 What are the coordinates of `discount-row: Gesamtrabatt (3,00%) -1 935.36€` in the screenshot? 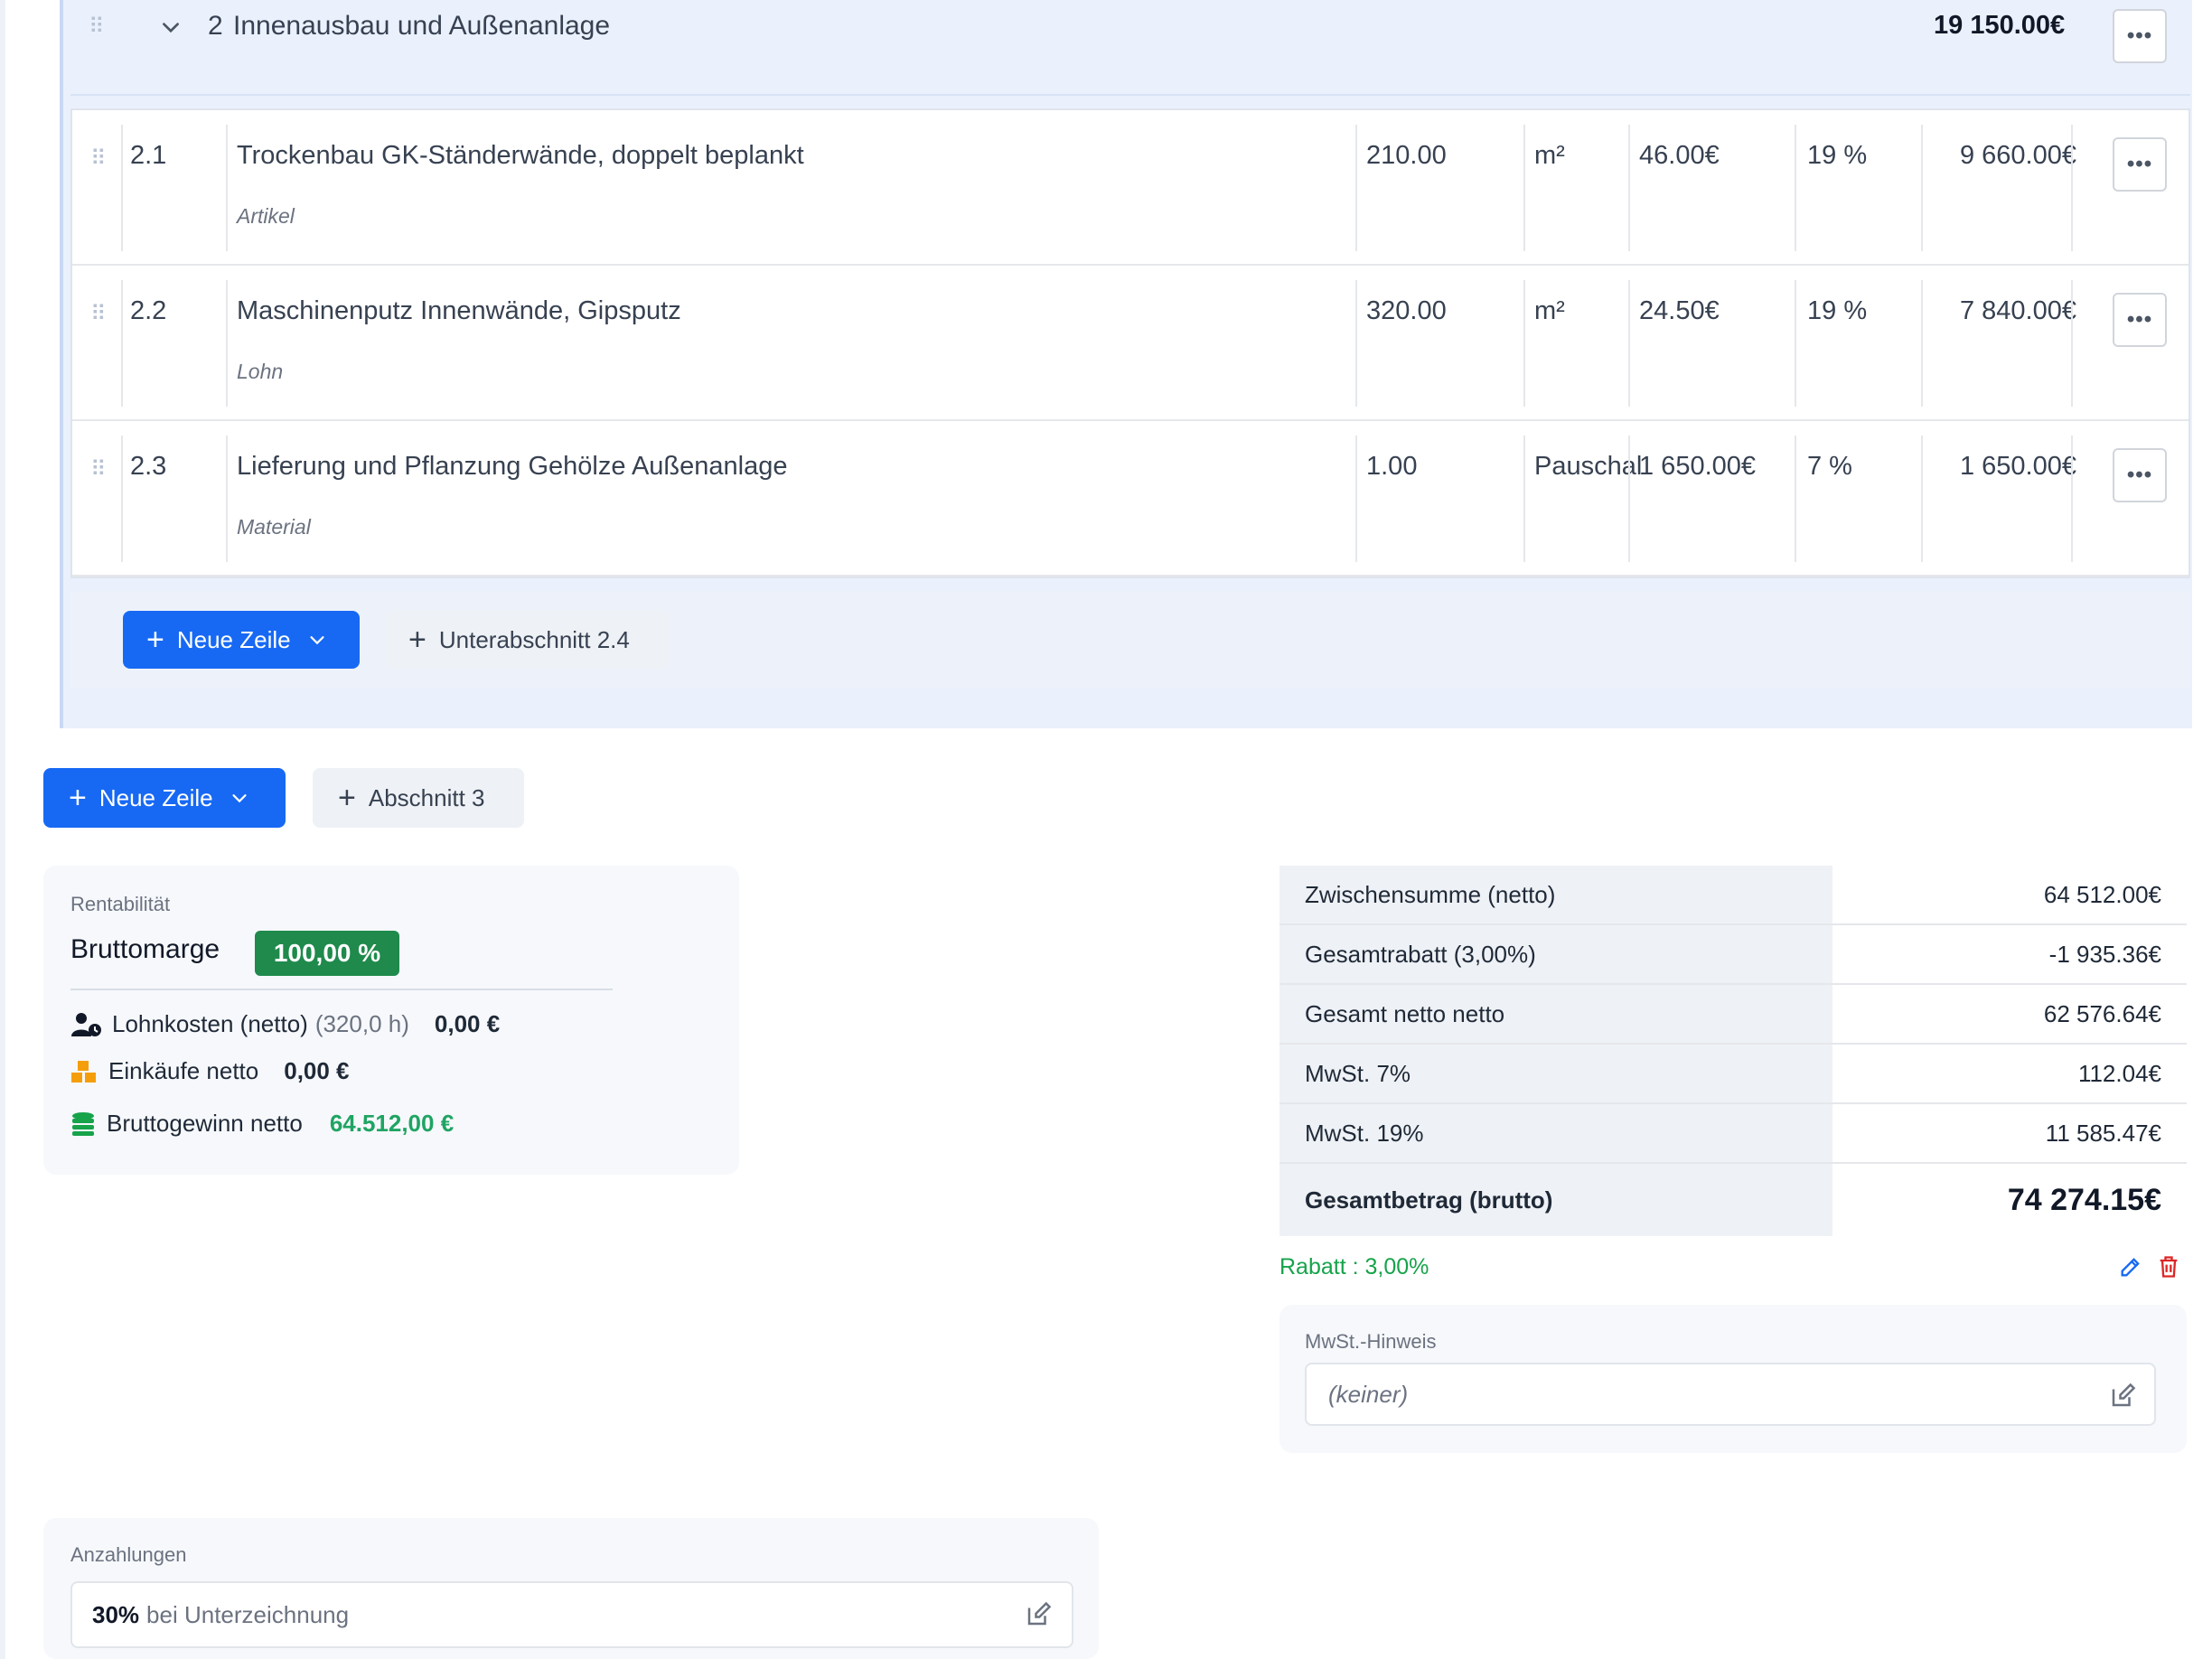 It's located at (1733, 955).